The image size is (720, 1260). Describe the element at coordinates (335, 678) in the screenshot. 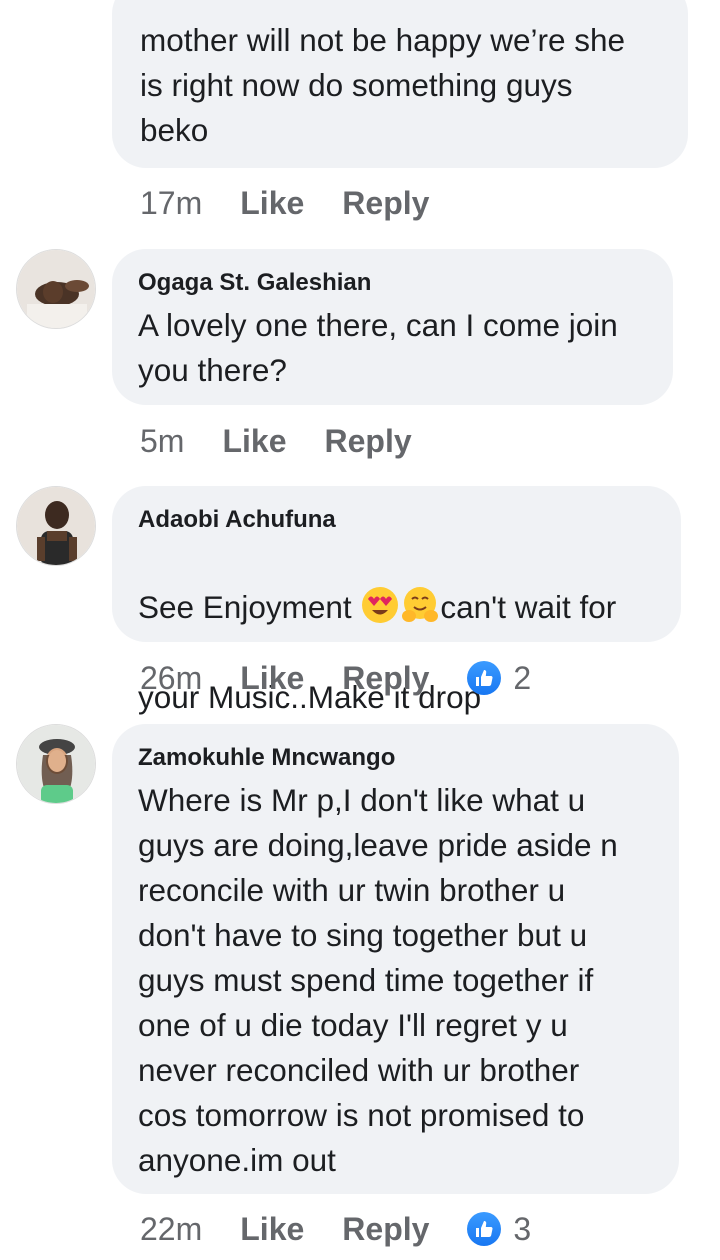

I see `comment-actions: 26m Like Reply 2` at that location.